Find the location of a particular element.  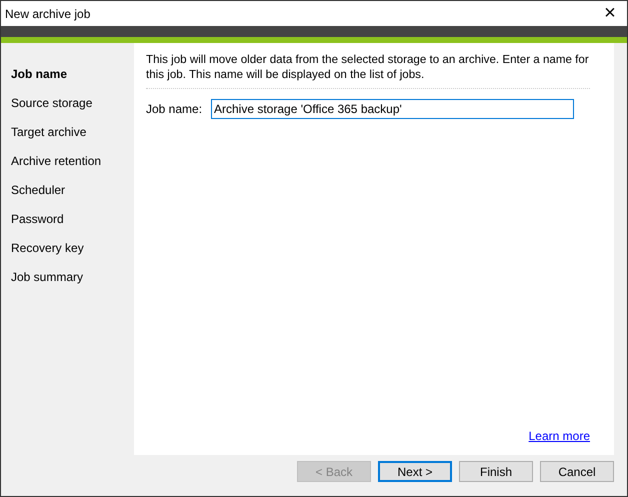

wizard-step: Password is located at coordinates (67, 219).